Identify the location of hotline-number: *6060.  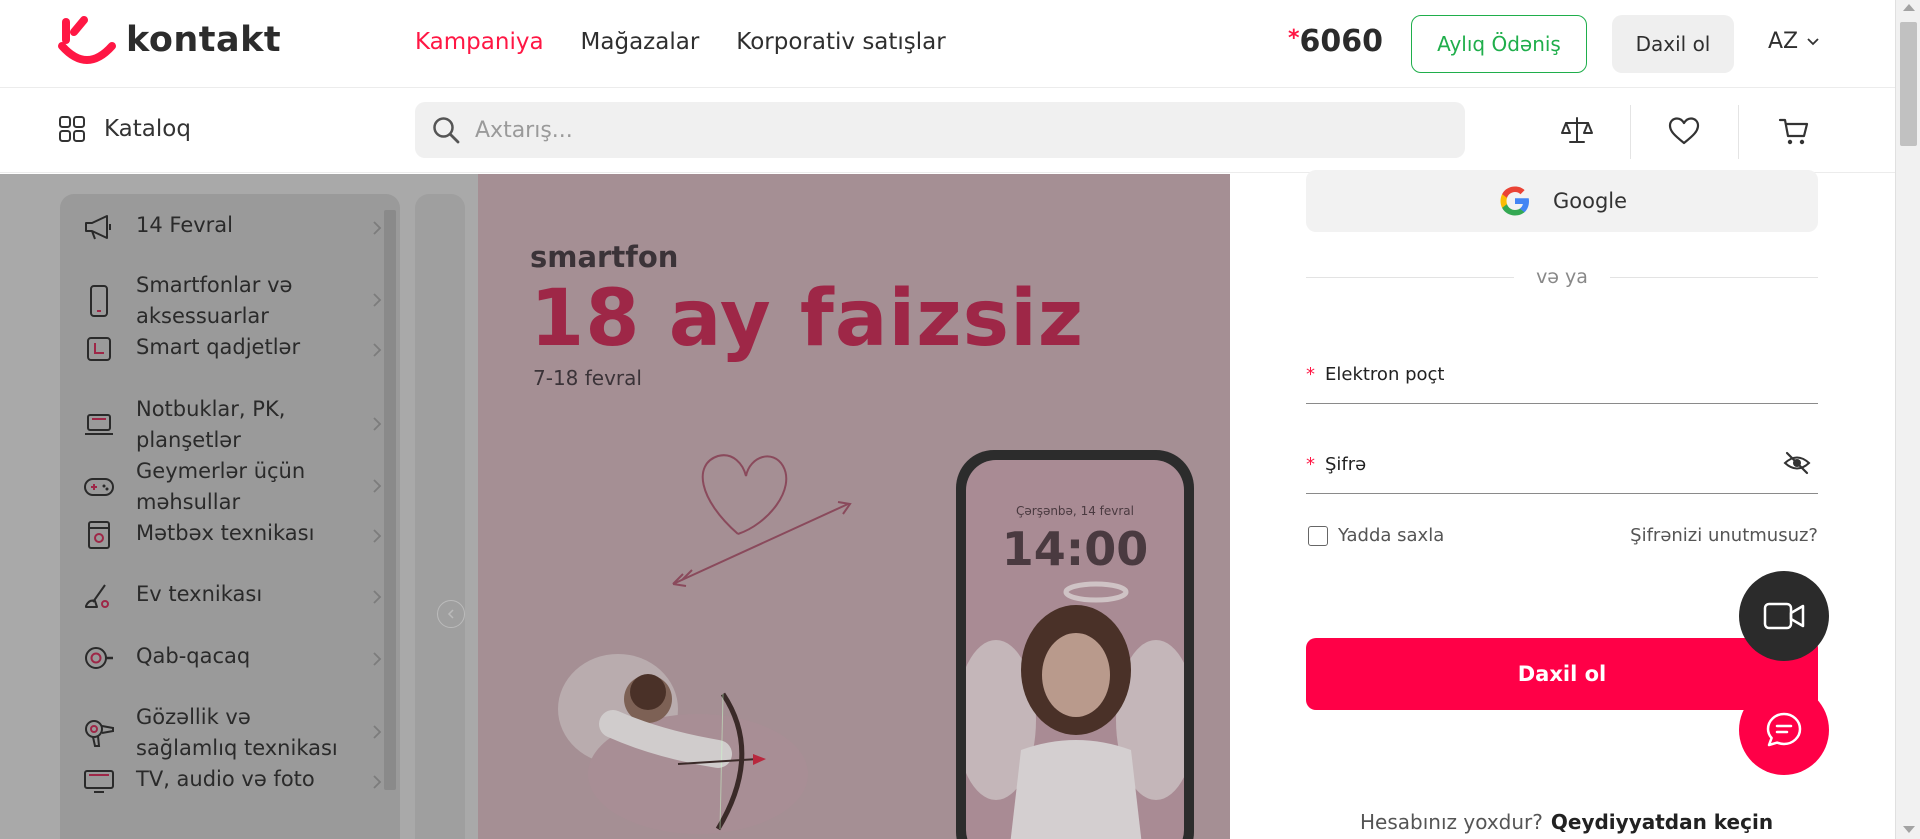
(1335, 41).